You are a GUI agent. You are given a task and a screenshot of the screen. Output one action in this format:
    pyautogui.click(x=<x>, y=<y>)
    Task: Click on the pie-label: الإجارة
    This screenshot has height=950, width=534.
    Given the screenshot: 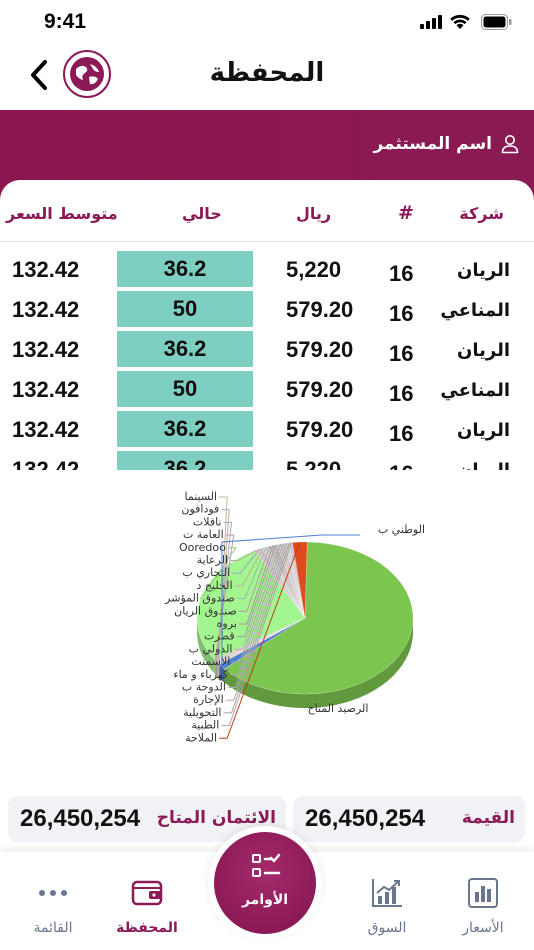 What is the action you would take?
    pyautogui.click(x=208, y=699)
    